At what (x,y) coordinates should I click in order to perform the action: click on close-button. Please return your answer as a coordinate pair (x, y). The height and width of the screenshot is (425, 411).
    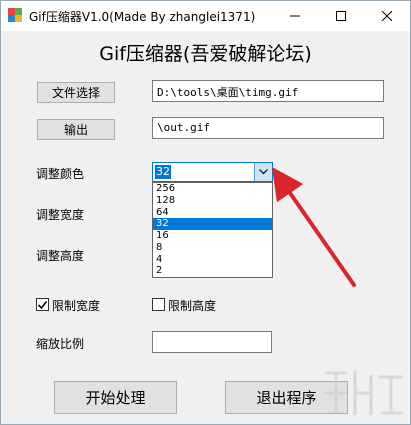
    Looking at the image, I should click on (387, 16).